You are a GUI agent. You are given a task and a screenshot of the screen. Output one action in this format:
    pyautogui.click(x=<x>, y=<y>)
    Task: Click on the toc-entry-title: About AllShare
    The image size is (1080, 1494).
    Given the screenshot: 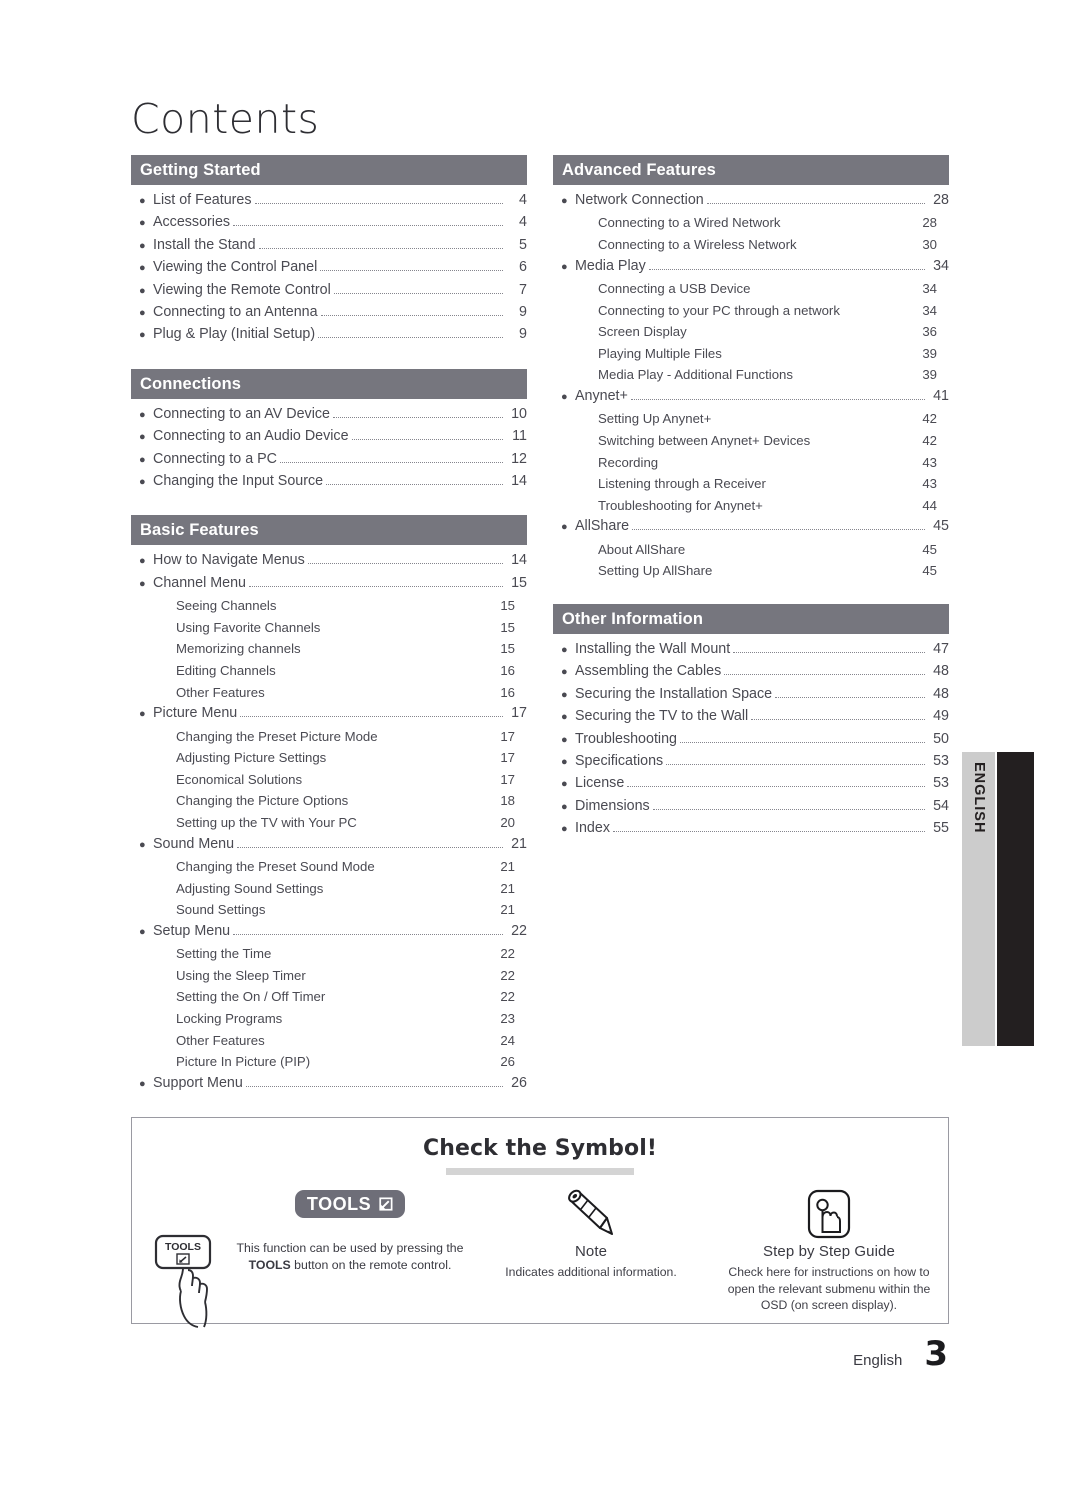 What is the action you would take?
    pyautogui.click(x=642, y=549)
    